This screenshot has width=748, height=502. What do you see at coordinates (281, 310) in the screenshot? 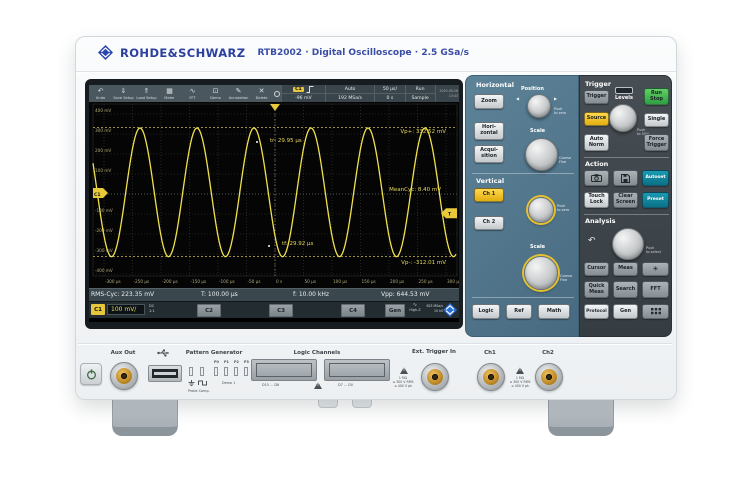
I see `channel-badge-c3: C3` at bounding box center [281, 310].